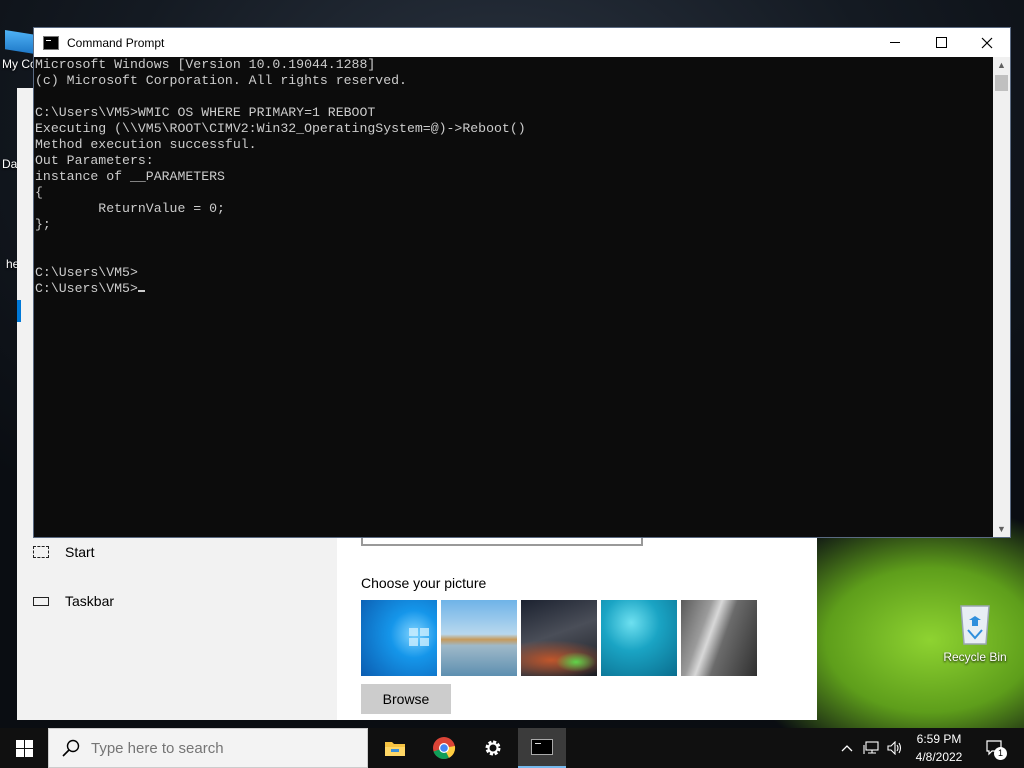  What do you see at coordinates (1001, 65) in the screenshot?
I see `scroll-up-icon: ▲` at bounding box center [1001, 65].